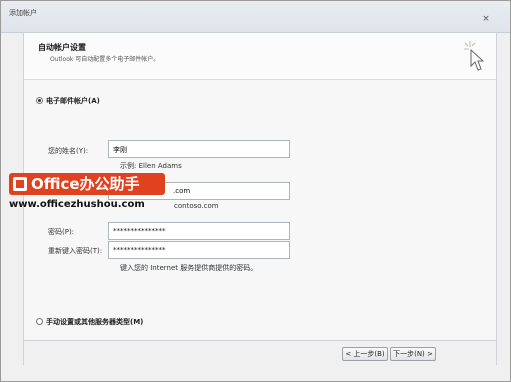 The height and width of the screenshot is (382, 511). Describe the element at coordinates (62, 47) in the screenshot. I see `header-title: 自动帐户设置` at that location.